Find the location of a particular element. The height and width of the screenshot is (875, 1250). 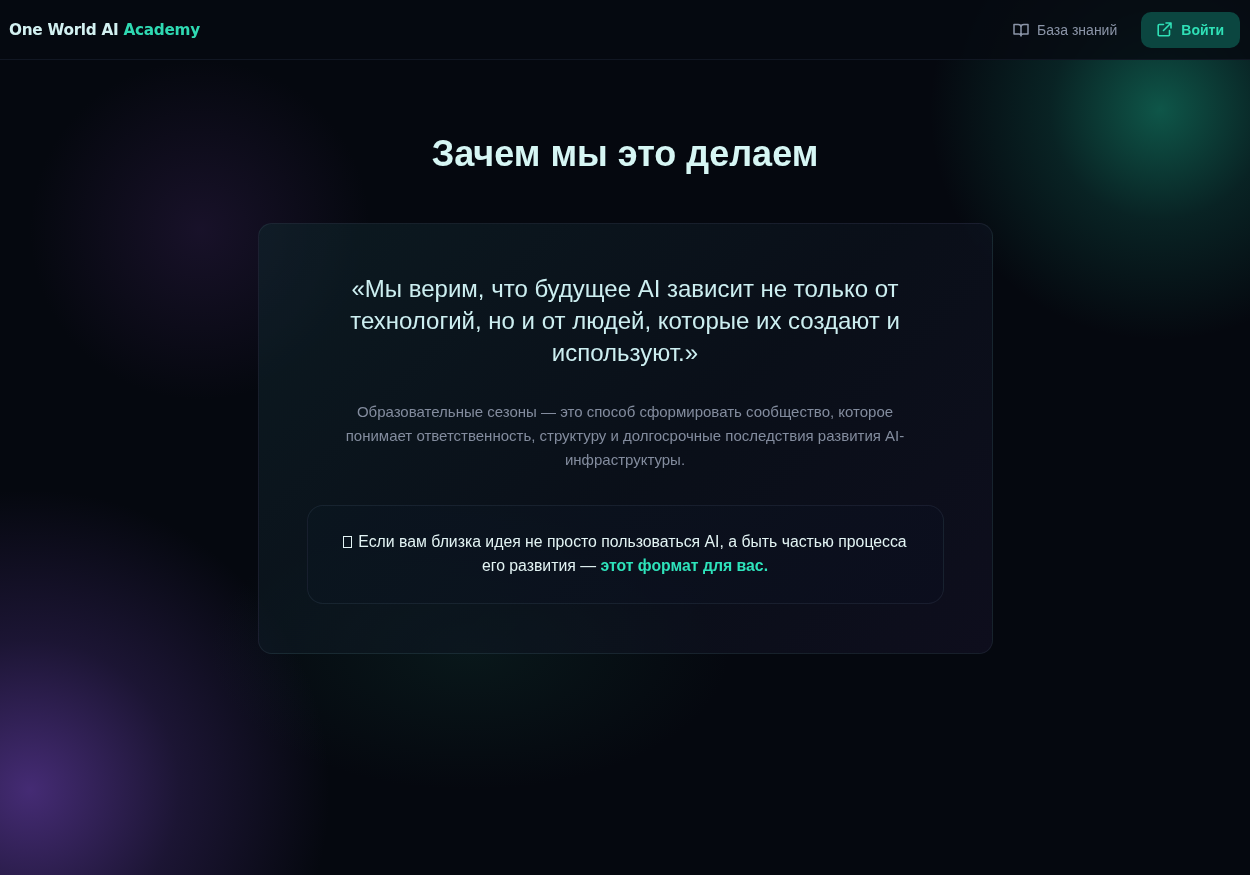

callout-text: Если вам близка идея не просто пользоваться AI, а быть частью процесса его развития — этот формат для вас. is located at coordinates (632, 553).